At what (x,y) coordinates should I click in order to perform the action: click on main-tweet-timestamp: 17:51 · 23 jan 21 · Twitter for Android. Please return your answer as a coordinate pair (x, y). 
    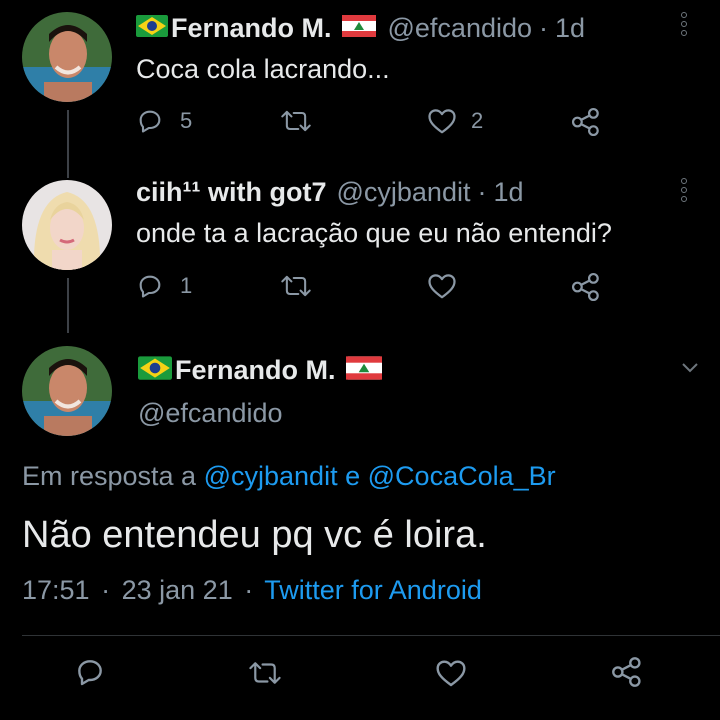
    Looking at the image, I should click on (252, 590).